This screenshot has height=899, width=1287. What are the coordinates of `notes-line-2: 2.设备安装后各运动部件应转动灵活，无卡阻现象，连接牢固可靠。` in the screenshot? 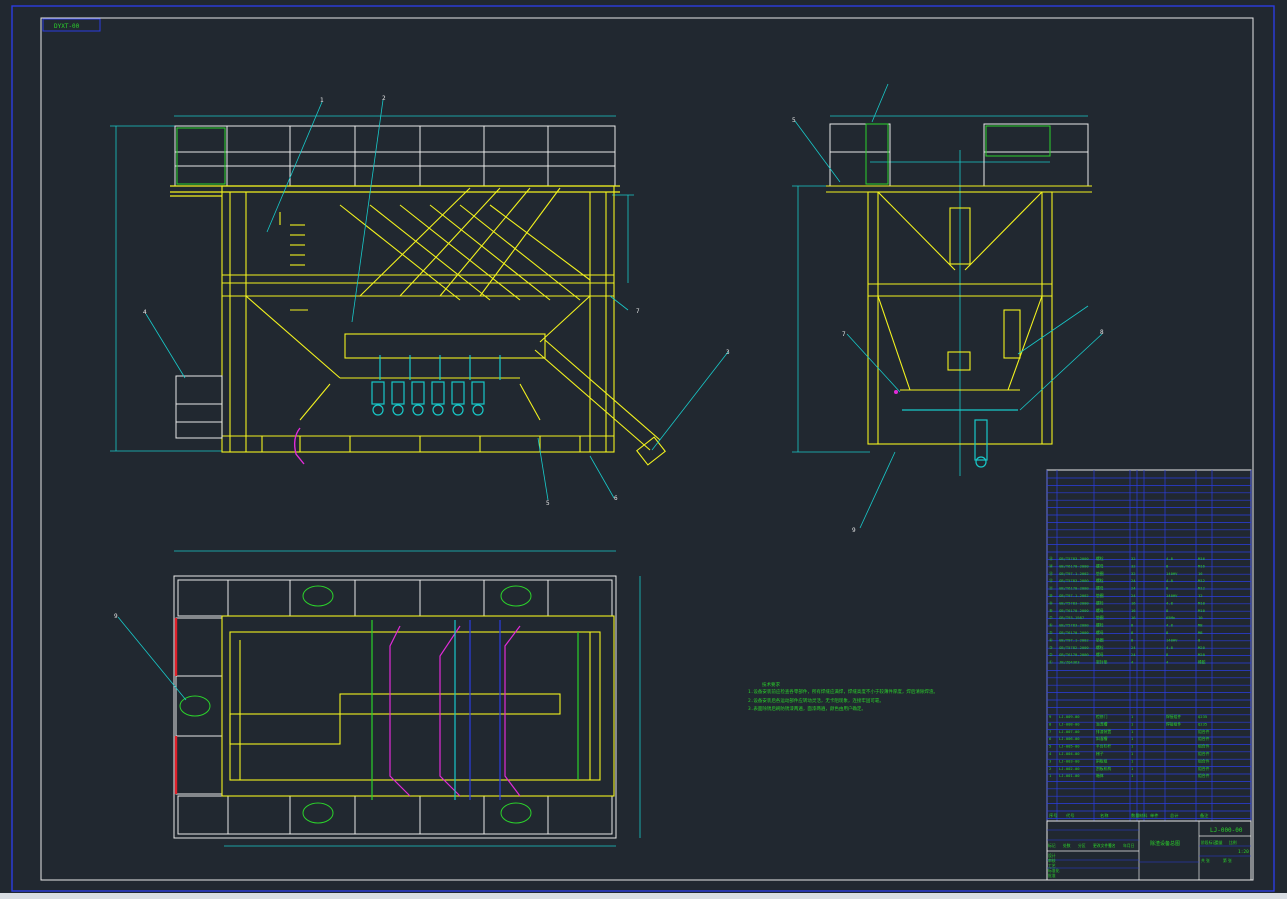 It's located at (816, 700).